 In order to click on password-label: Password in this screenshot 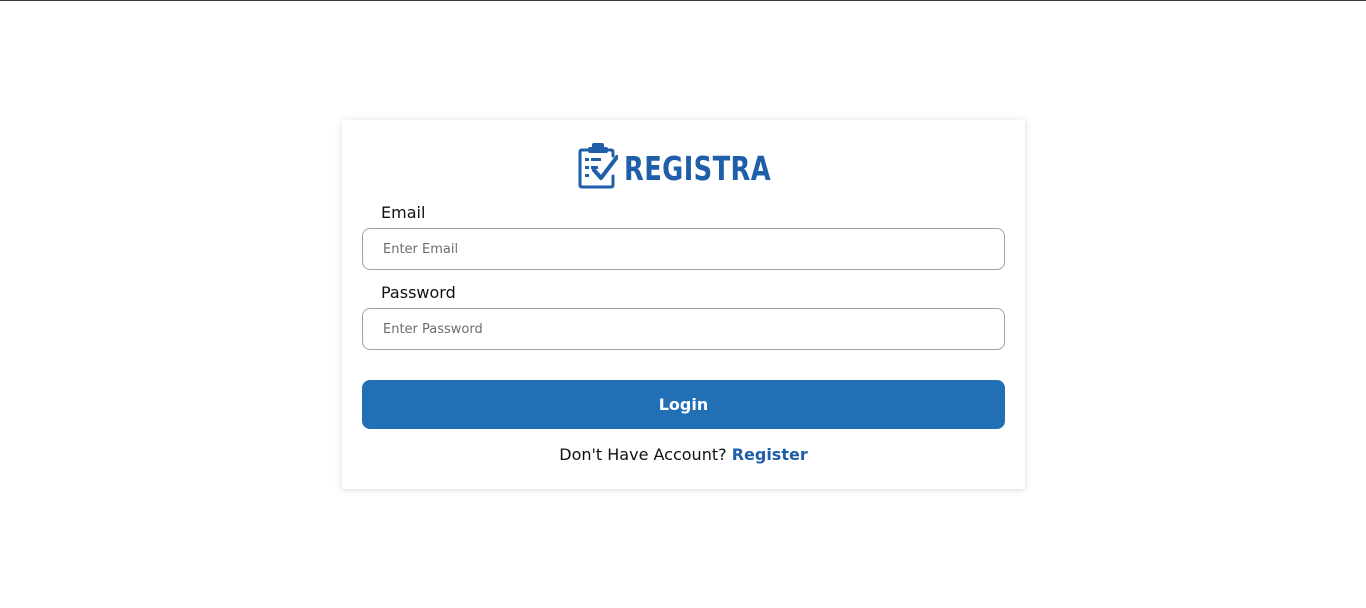, I will do `click(418, 292)`.